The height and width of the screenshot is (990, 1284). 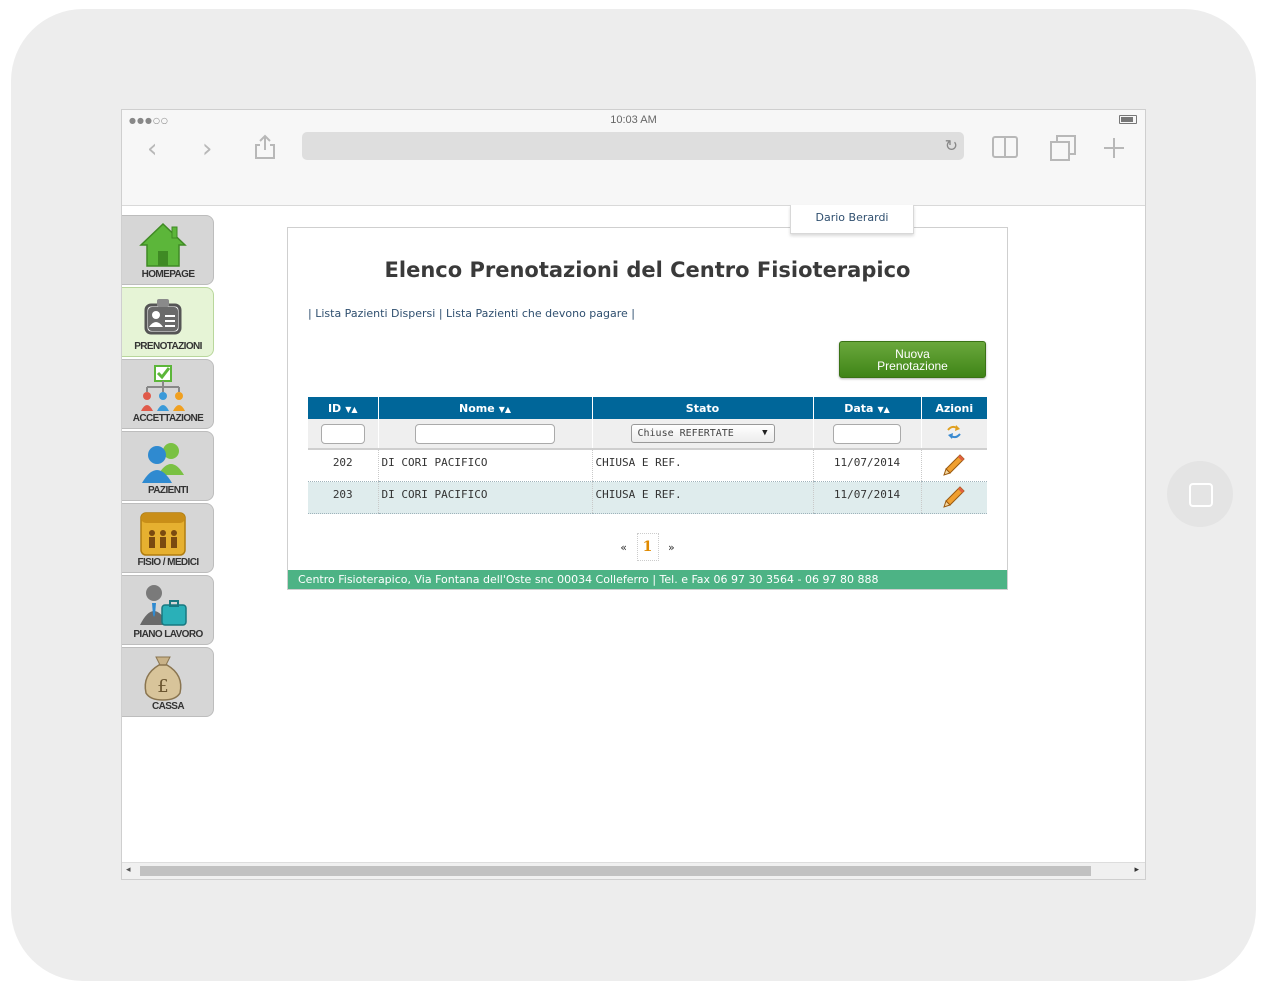 I want to click on status-time: 10:03 AM, so click(x=633, y=120).